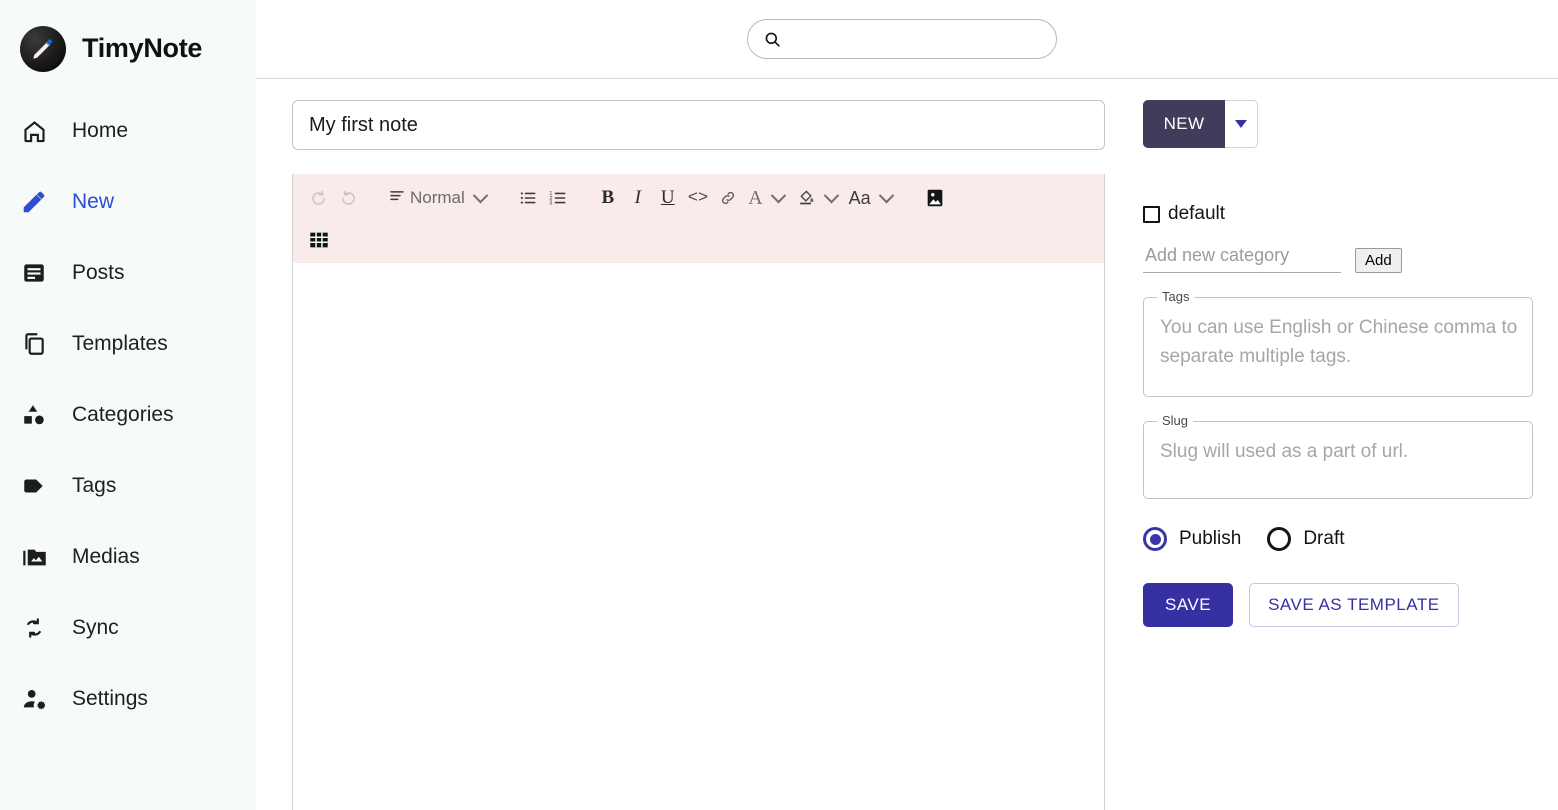  Describe the element at coordinates (668, 198) in the screenshot. I see `underline-icon: U` at that location.